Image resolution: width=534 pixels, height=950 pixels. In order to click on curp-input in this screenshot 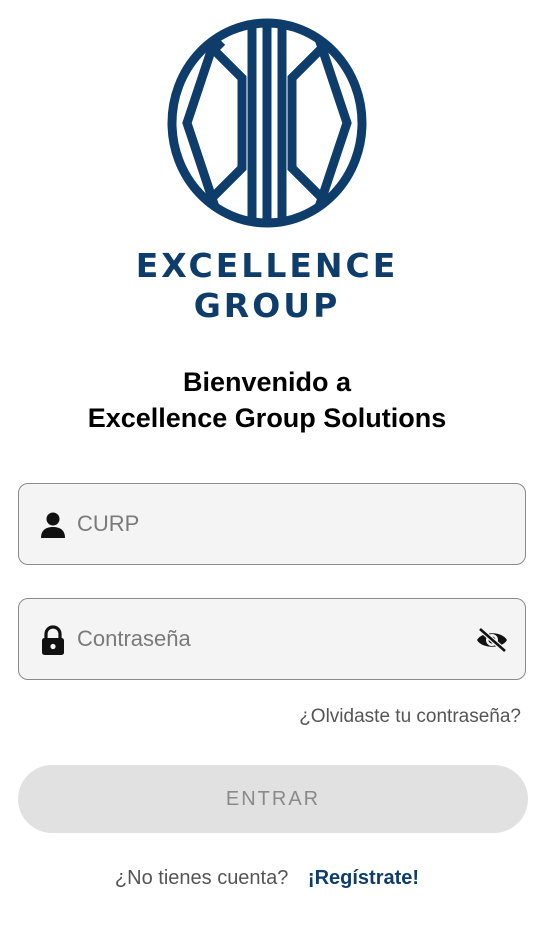, I will do `click(267, 524)`.